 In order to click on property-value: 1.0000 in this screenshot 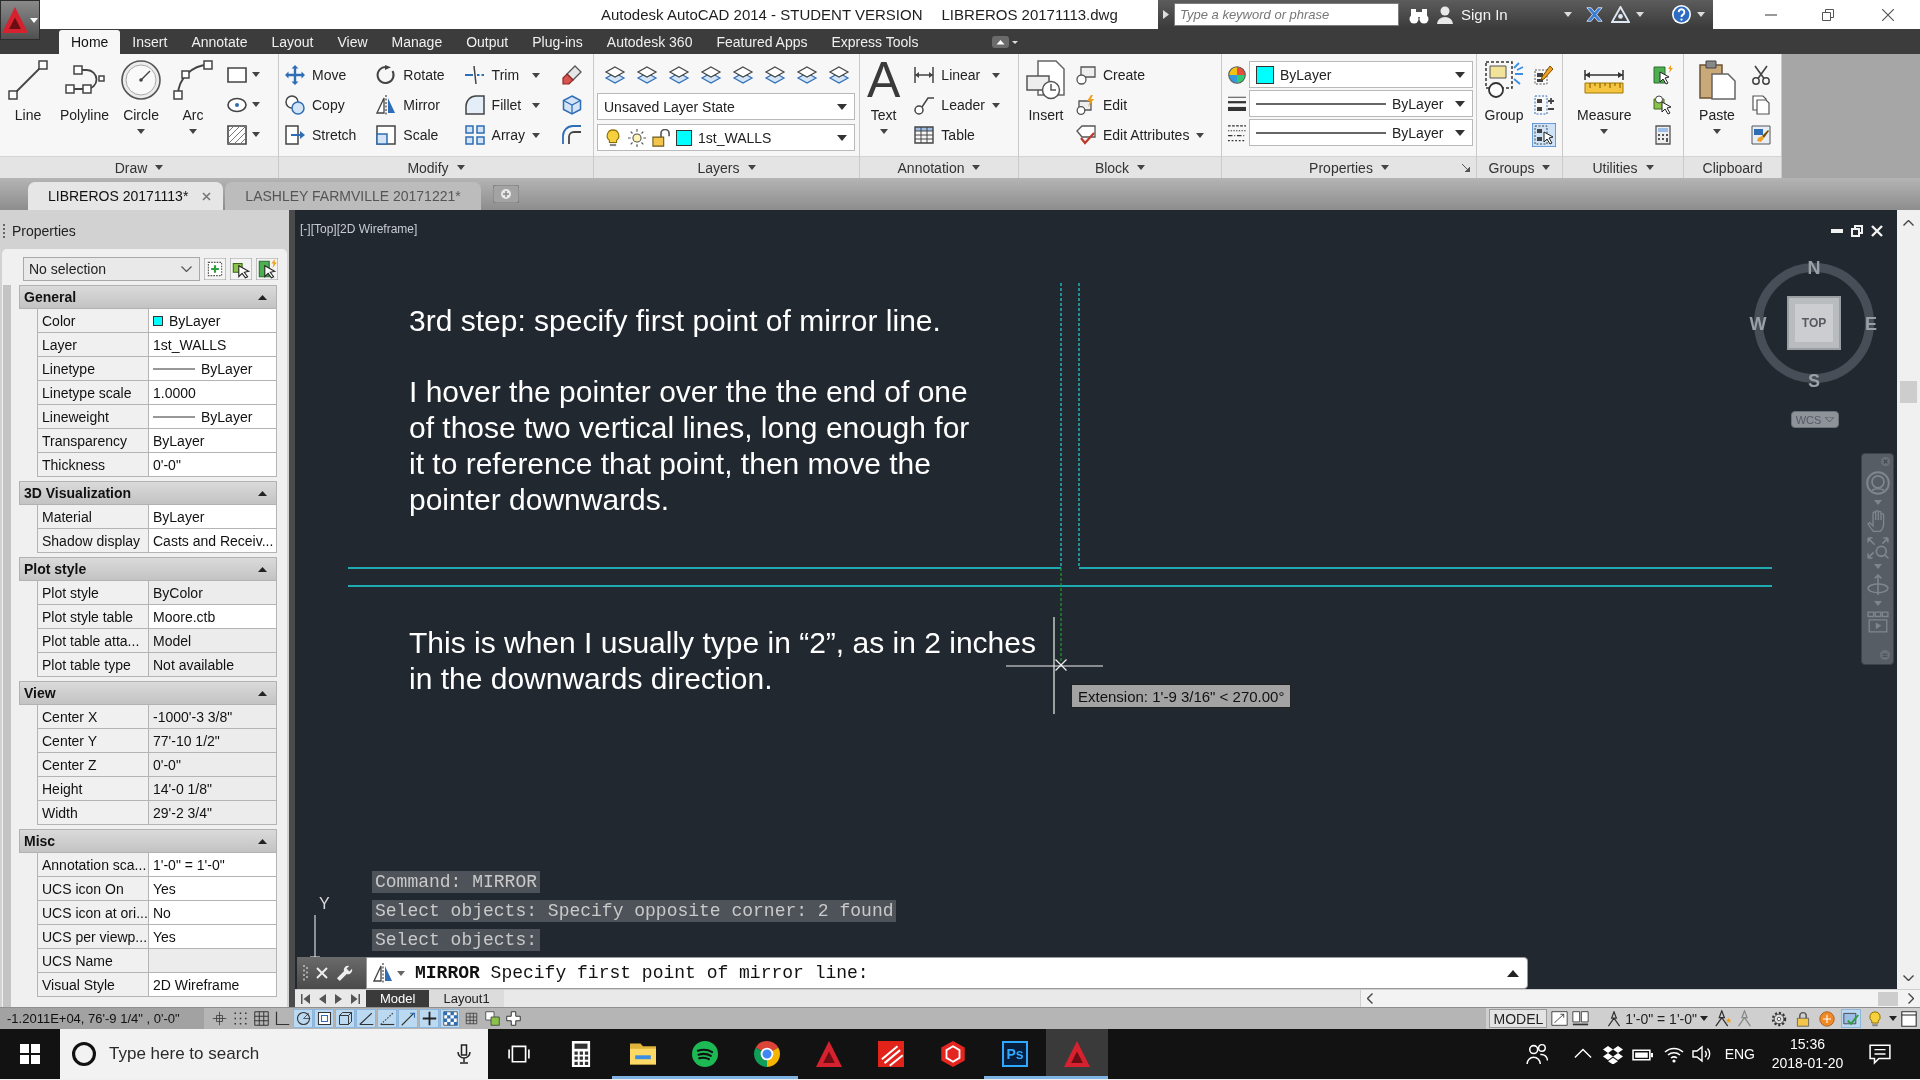, I will do `click(212, 393)`.